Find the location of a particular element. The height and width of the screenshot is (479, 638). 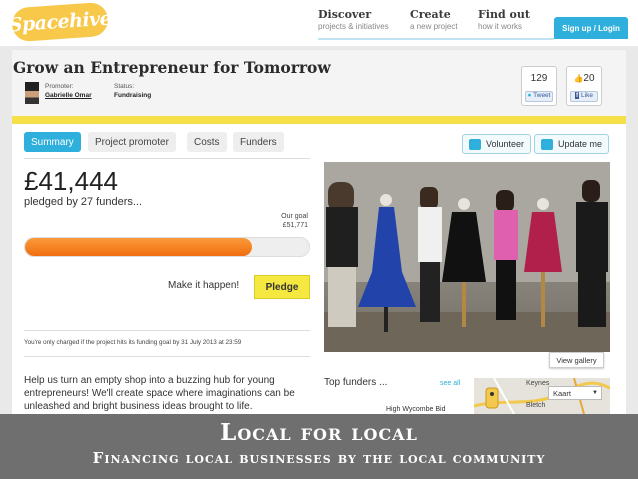

tab-summary: Summary is located at coordinates (52, 142).